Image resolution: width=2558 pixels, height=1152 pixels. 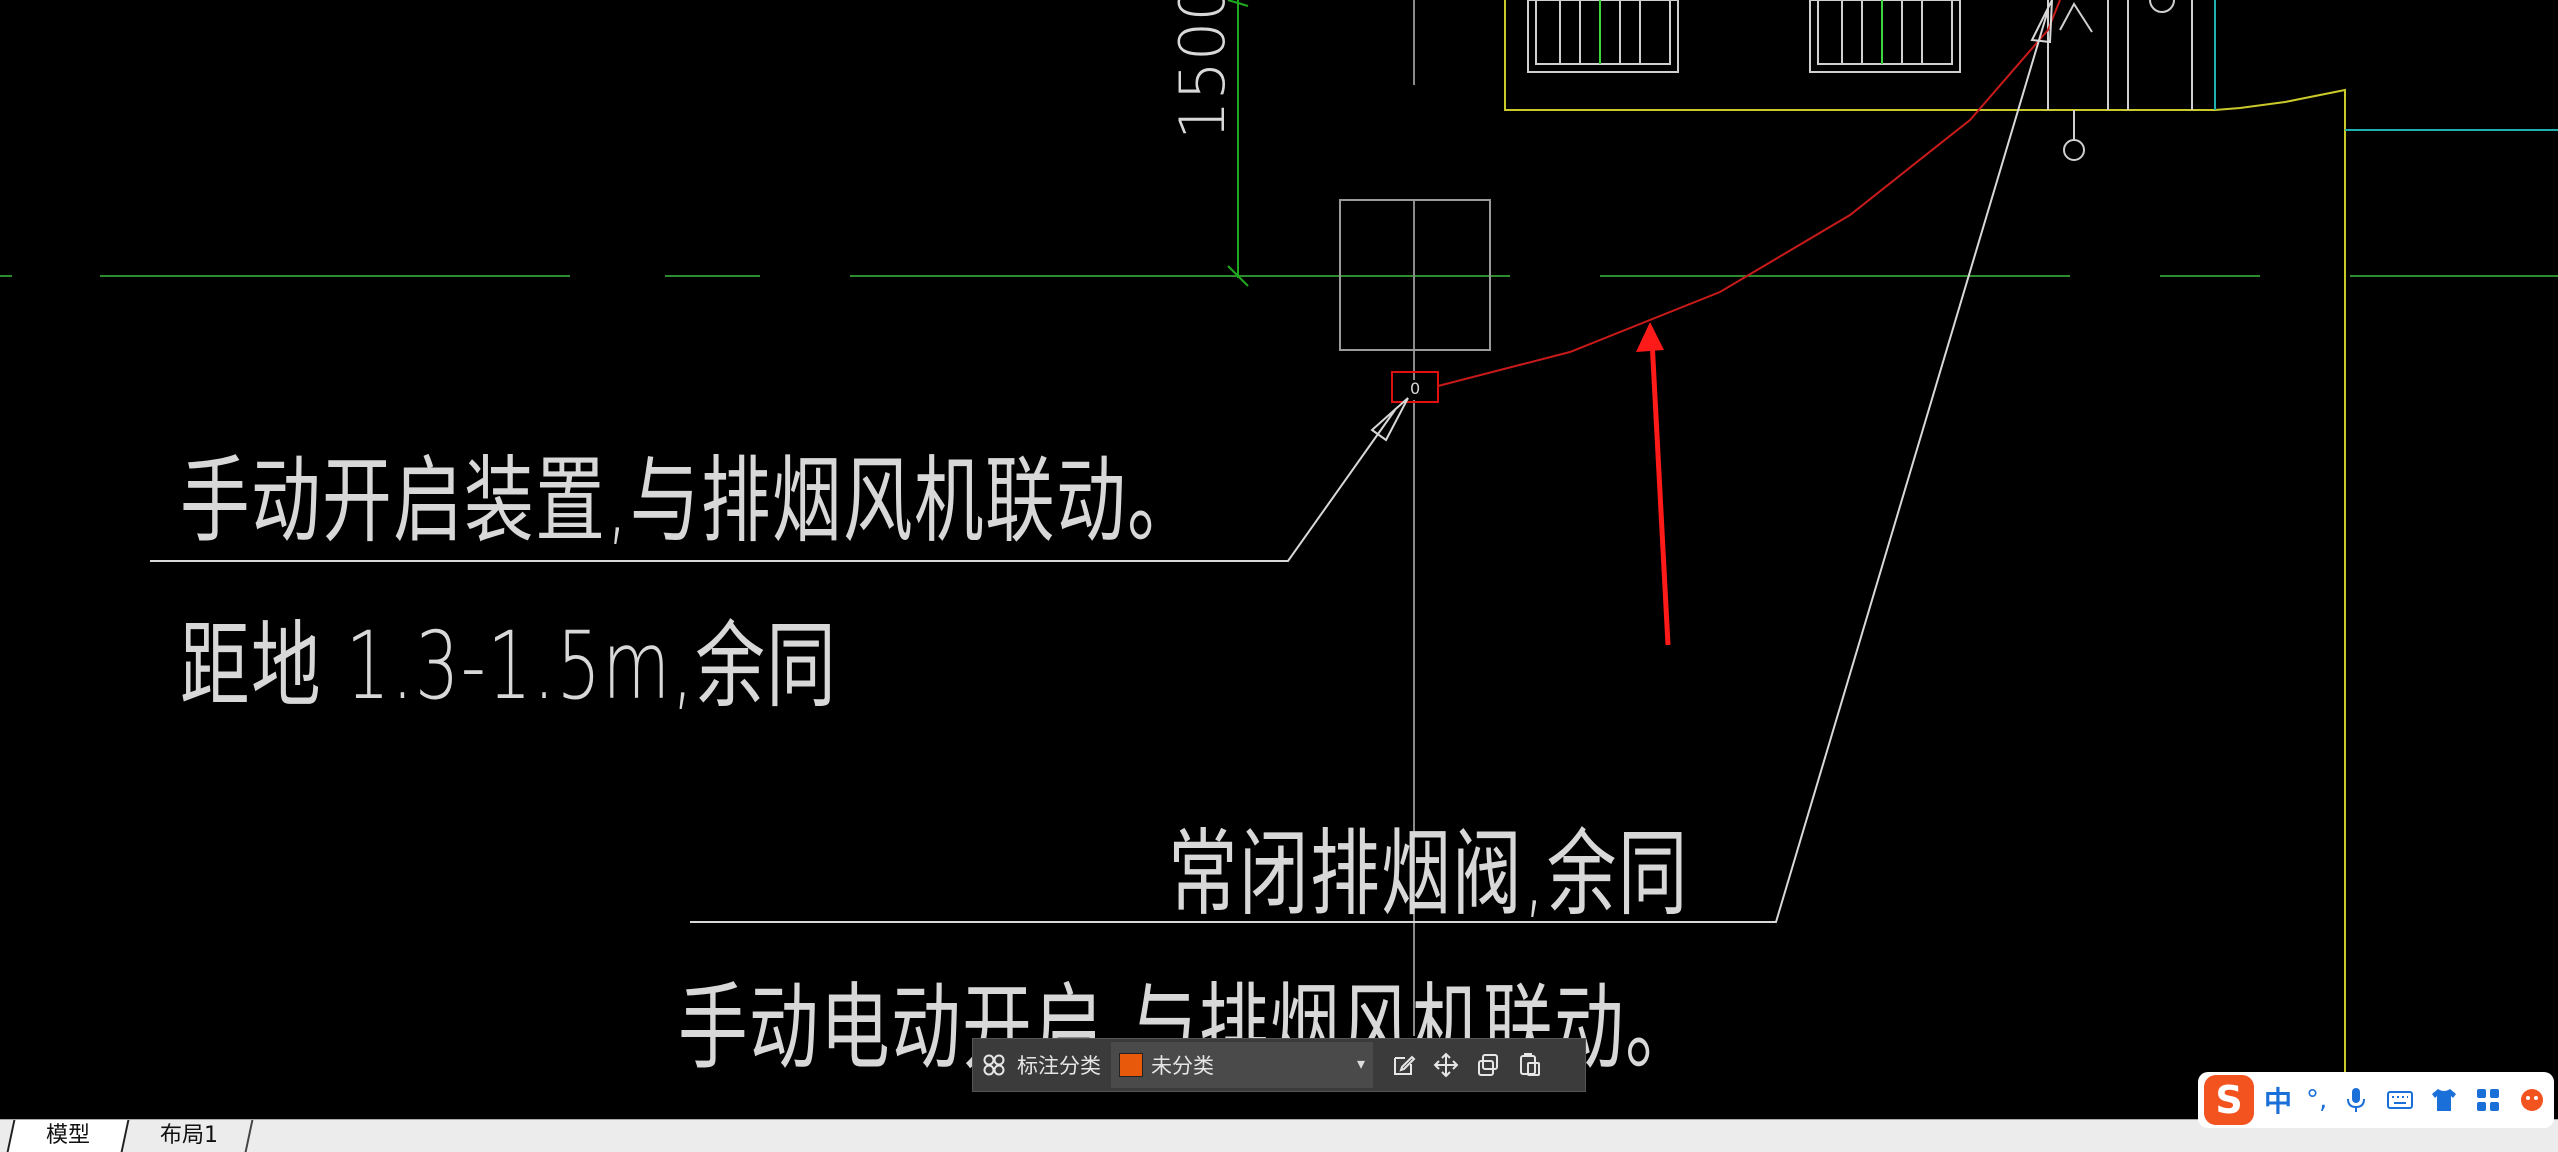 I want to click on layout-tab-bar: 模型 布局1, so click(x=1279, y=1135).